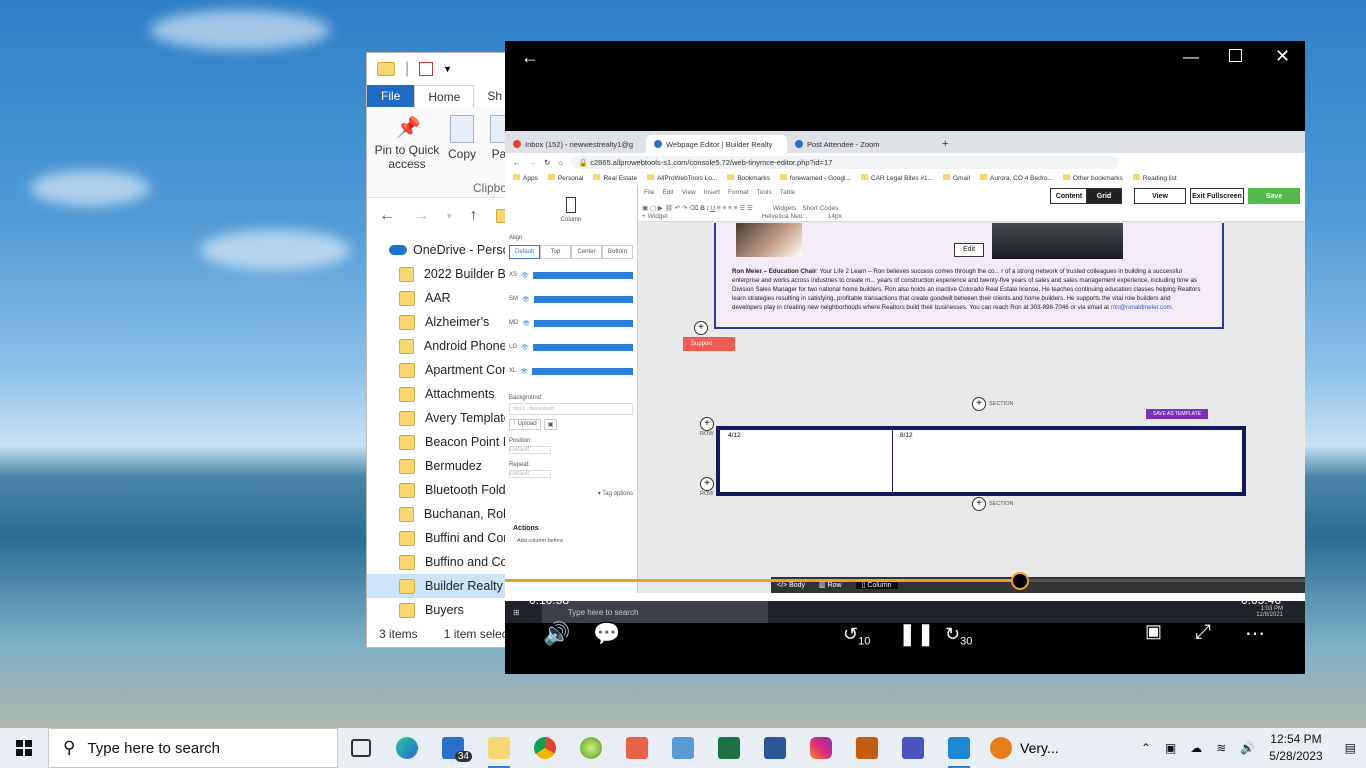 This screenshot has width=1366, height=768. I want to click on tree-item-folder: Alzheimer's, so click(442, 322).